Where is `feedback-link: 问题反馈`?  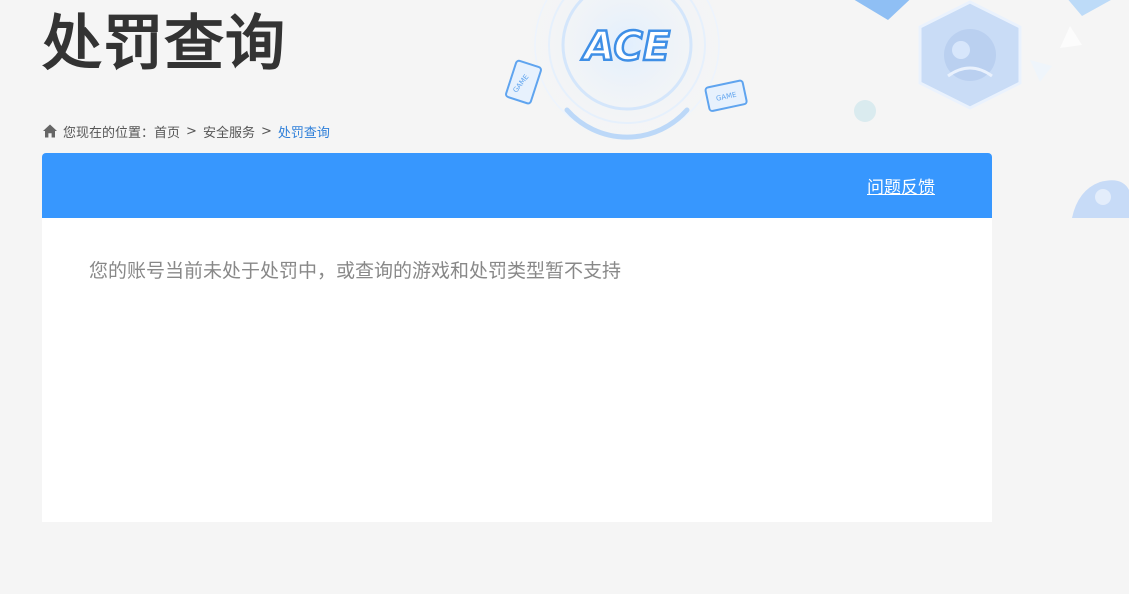 feedback-link: 问题反馈 is located at coordinates (901, 185).